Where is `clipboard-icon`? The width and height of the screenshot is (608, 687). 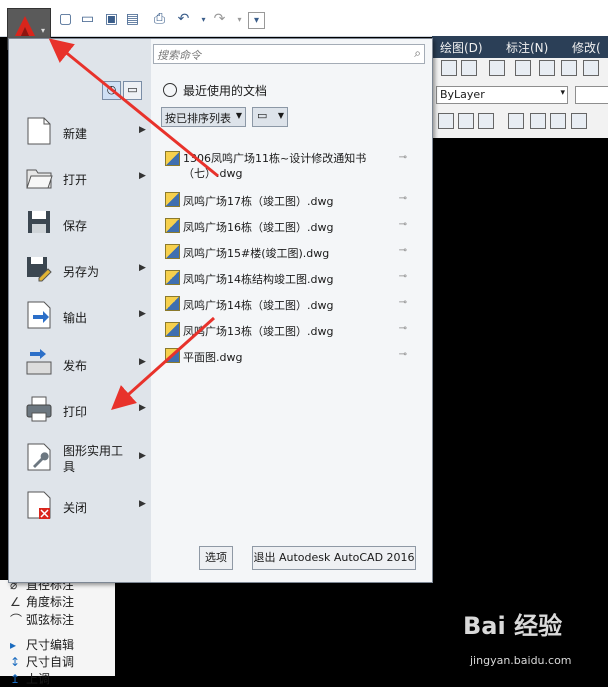
clipboard-icon is located at coordinates (579, 121).